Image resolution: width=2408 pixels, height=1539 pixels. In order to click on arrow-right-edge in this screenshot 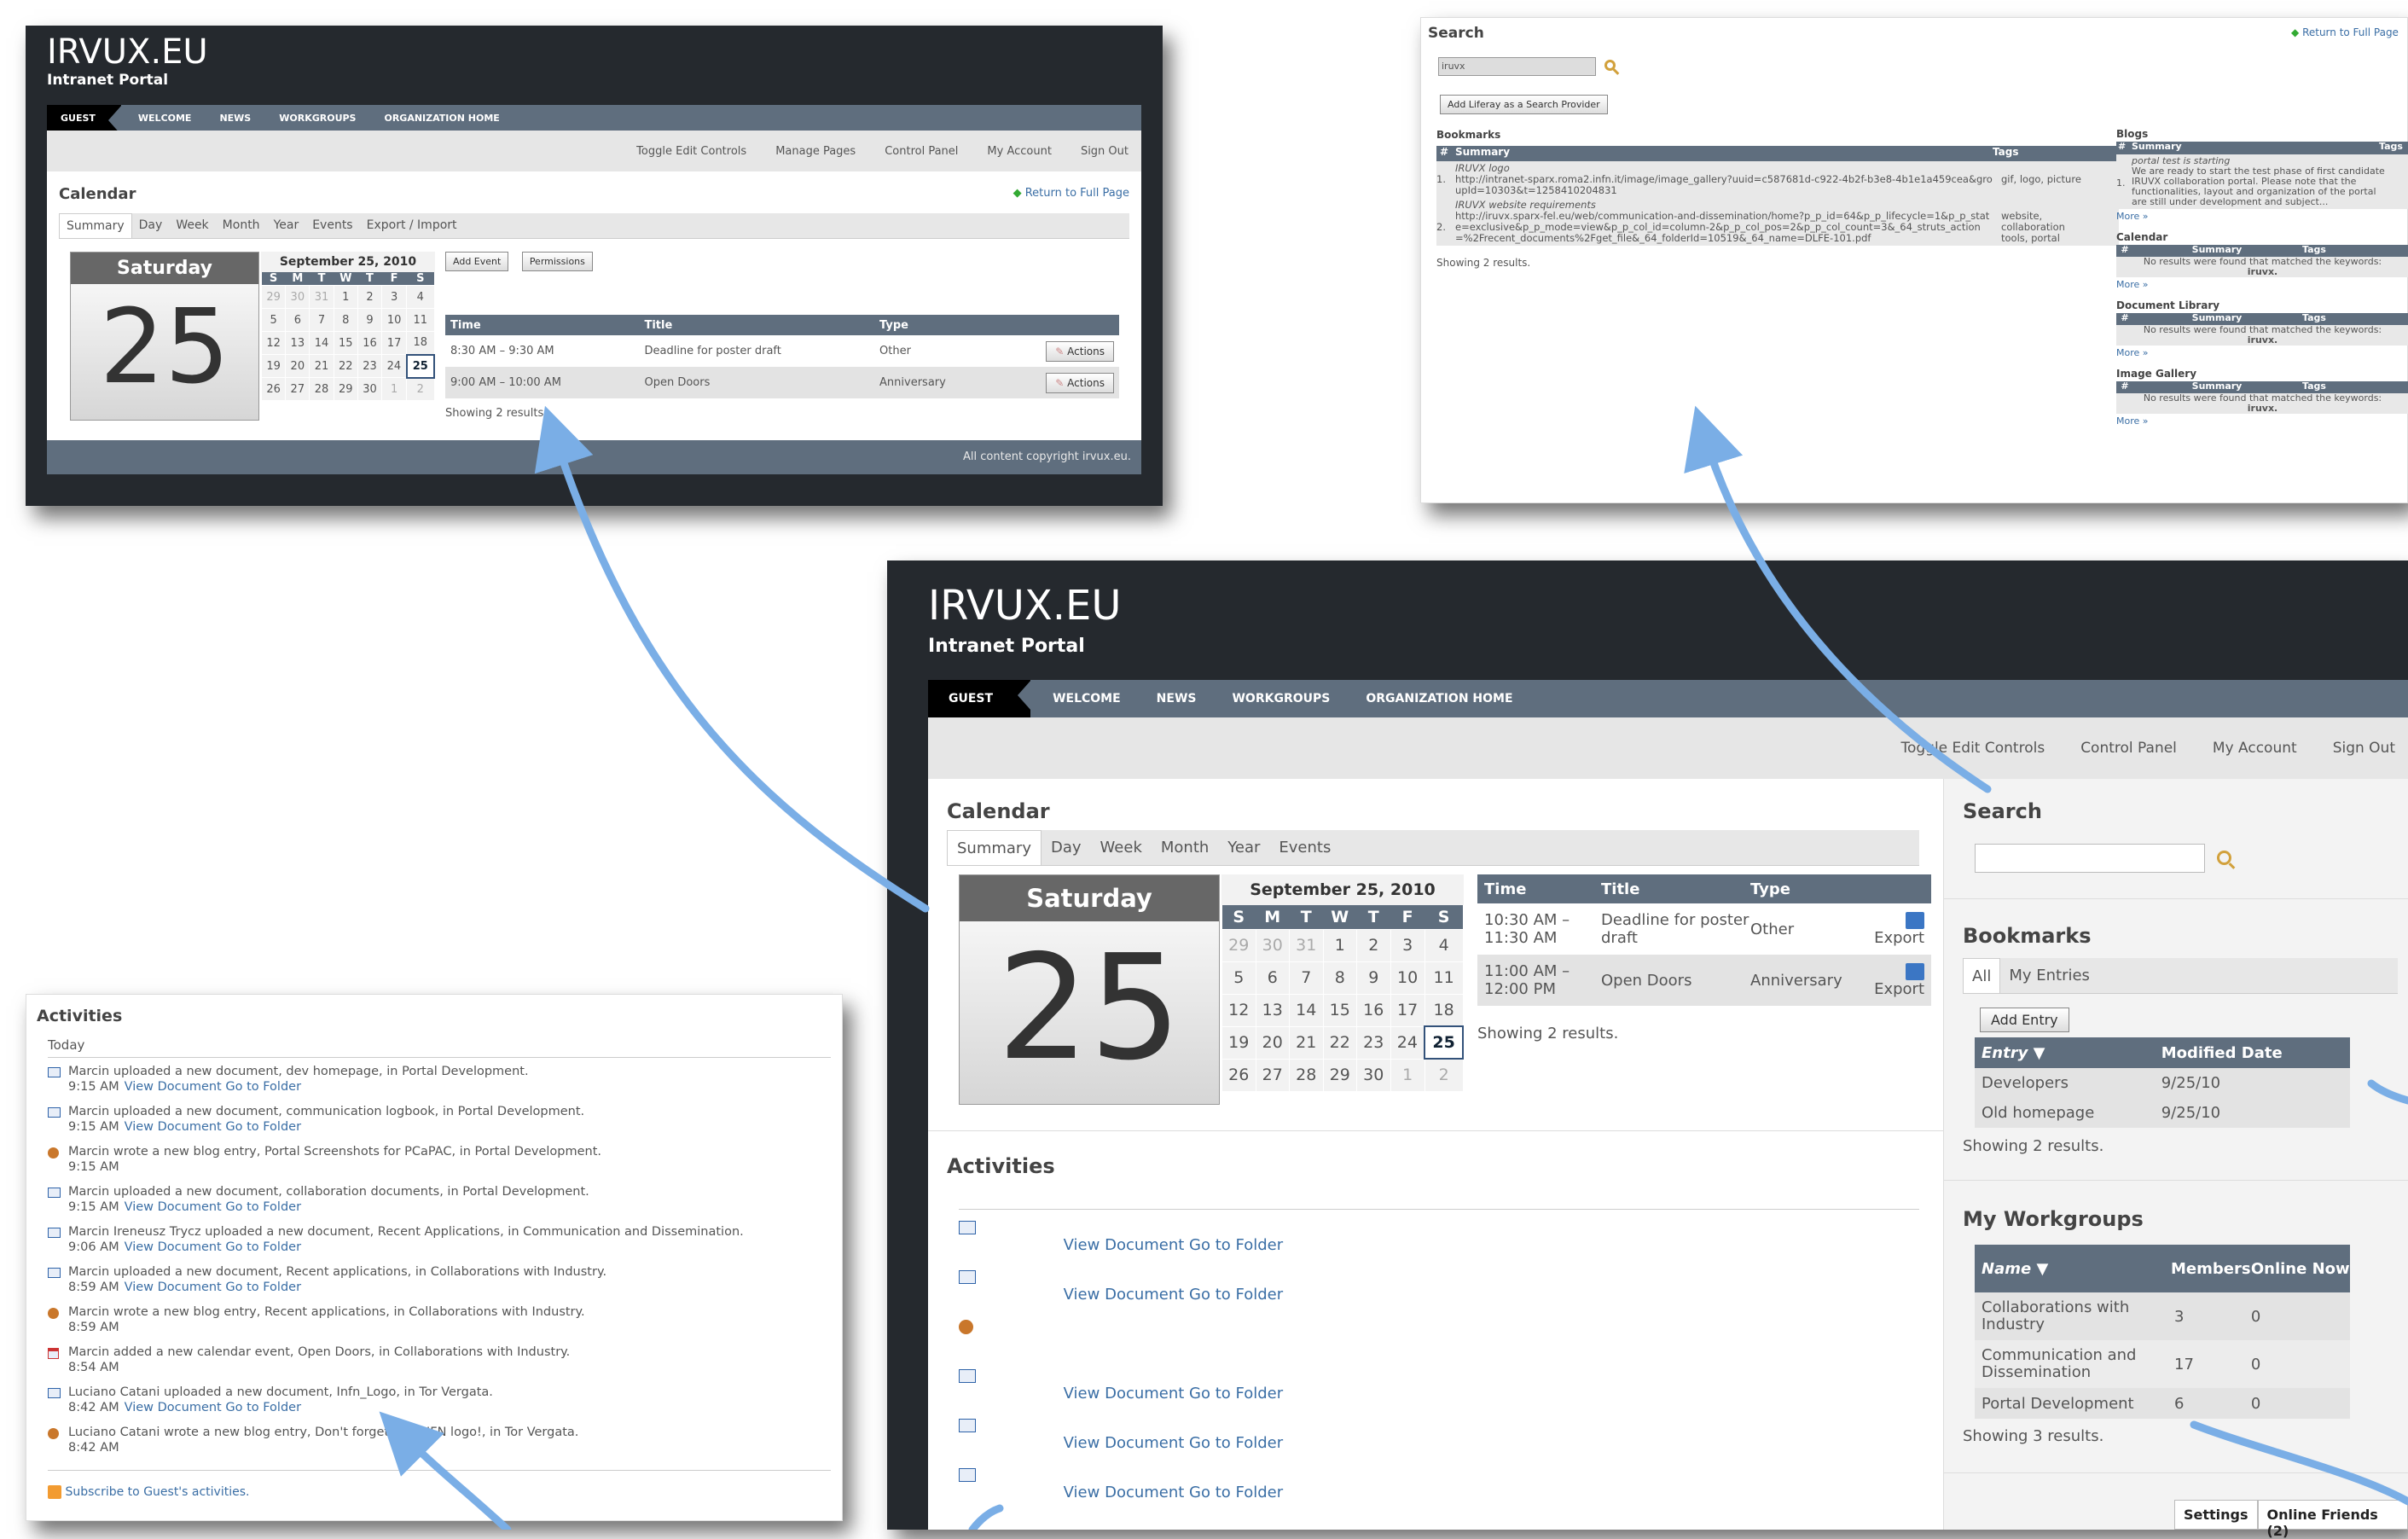, I will do `click(2387, 1092)`.